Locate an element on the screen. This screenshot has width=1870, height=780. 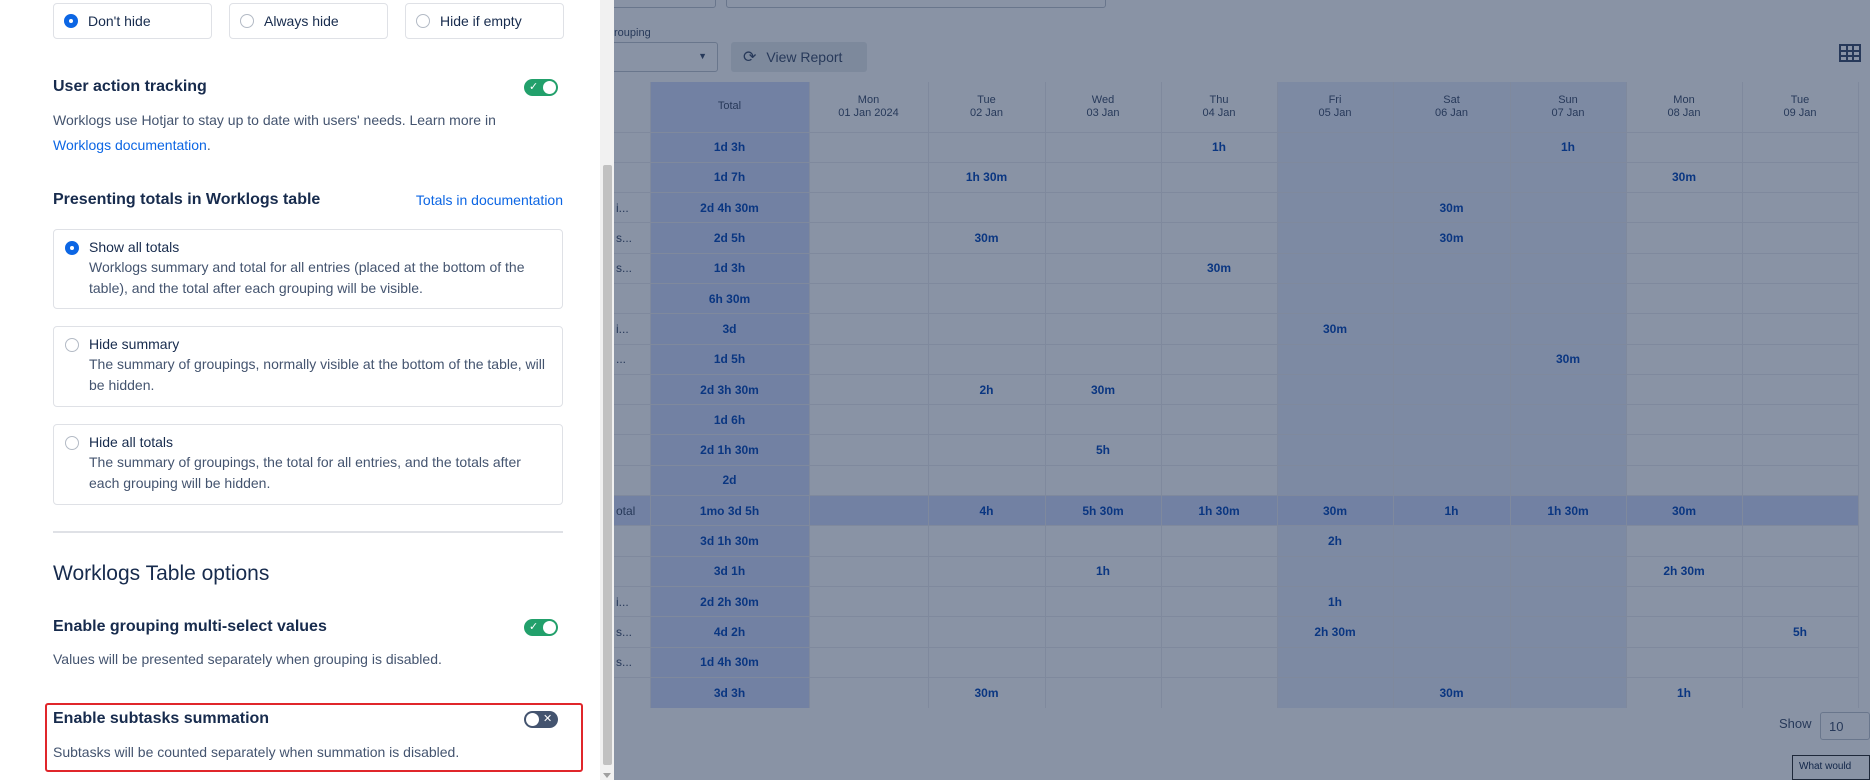
option-always-hide-label: Always hide is located at coordinates (301, 21).